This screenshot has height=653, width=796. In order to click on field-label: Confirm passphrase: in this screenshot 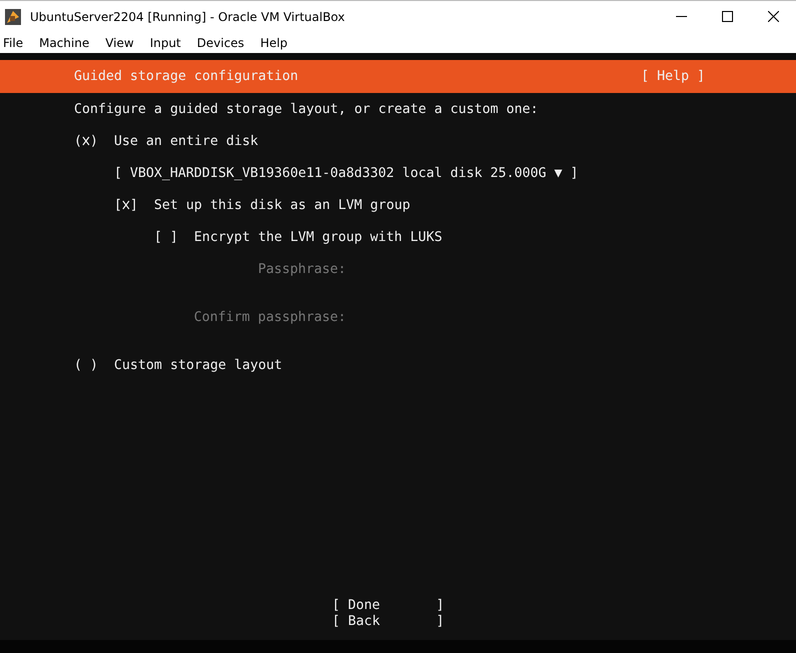, I will do `click(270, 317)`.